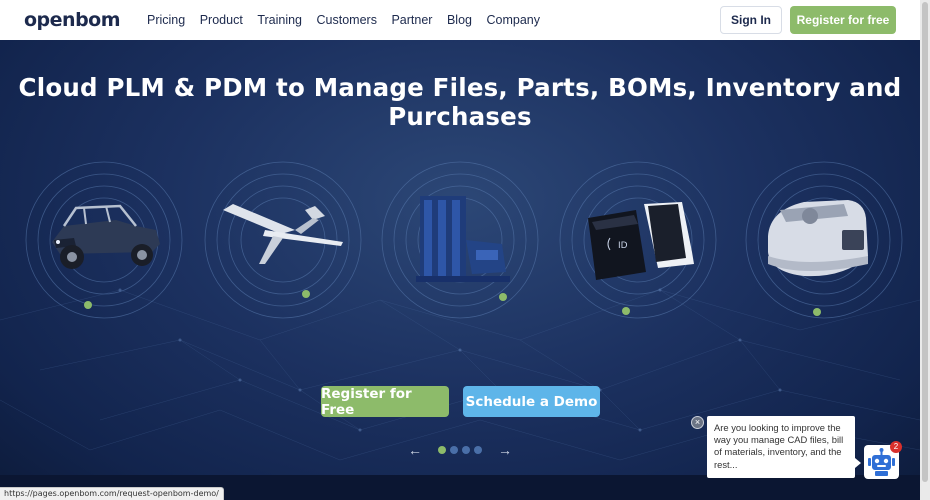 The image size is (930, 500). What do you see at coordinates (463, 239) in the screenshot?
I see `industrial-machine-graphic` at bounding box center [463, 239].